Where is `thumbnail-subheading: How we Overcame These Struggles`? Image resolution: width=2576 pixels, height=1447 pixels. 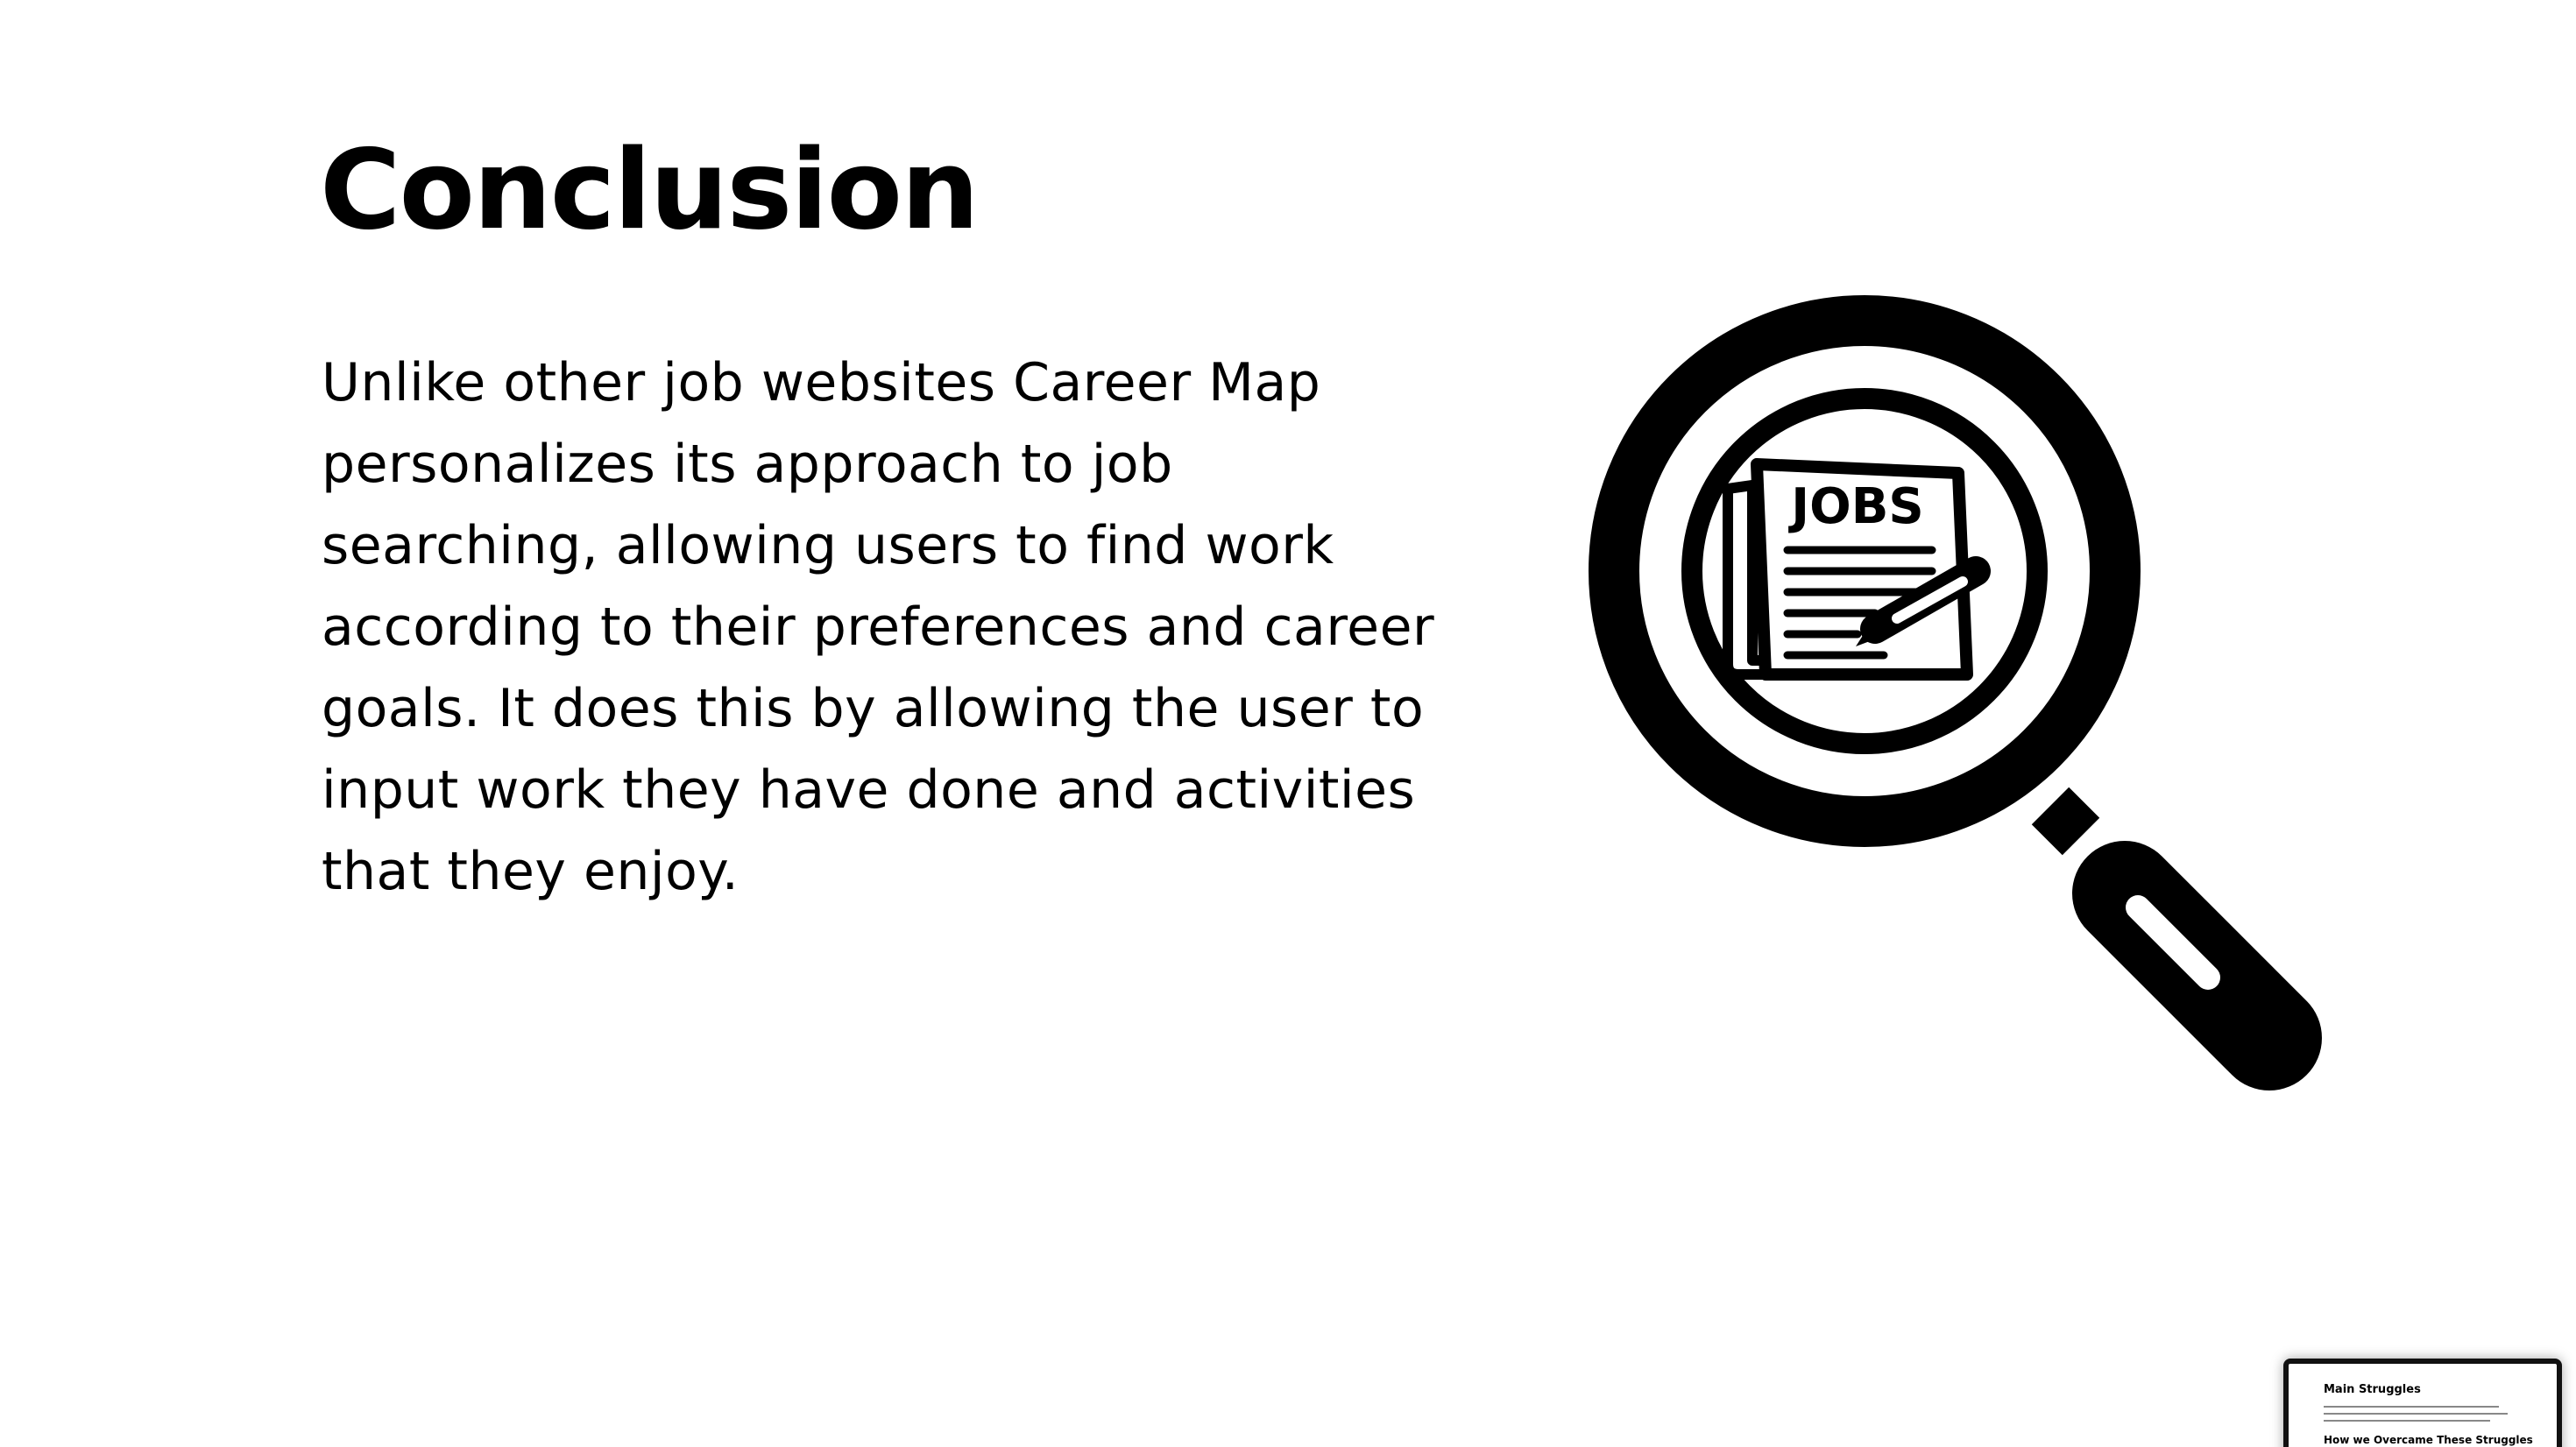 thumbnail-subheading: How we Overcame These Struggles is located at coordinates (2428, 1440).